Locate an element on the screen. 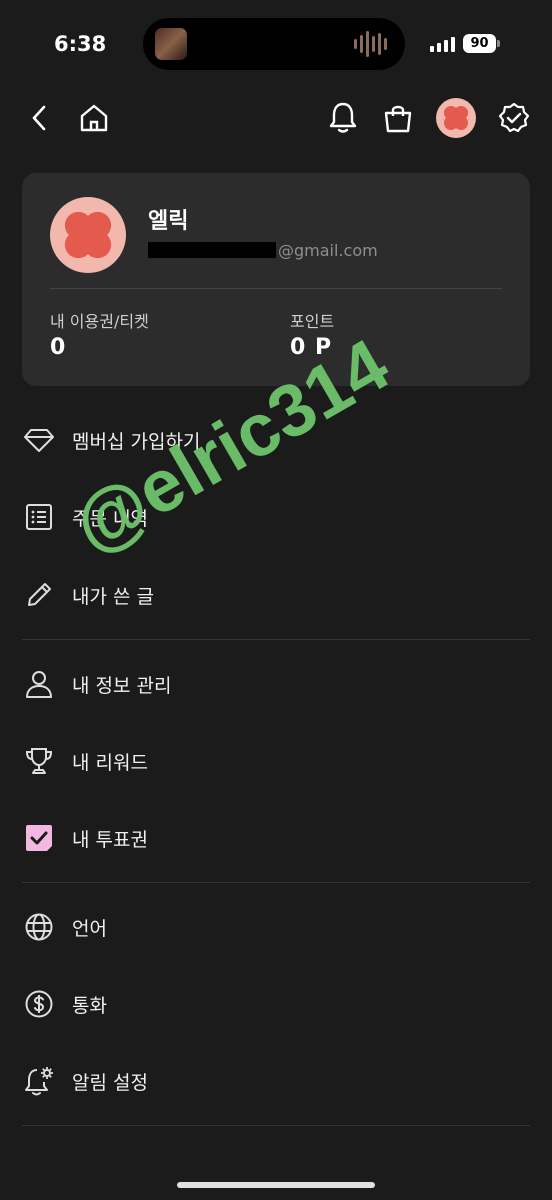  dynamic-island is located at coordinates (274, 44).